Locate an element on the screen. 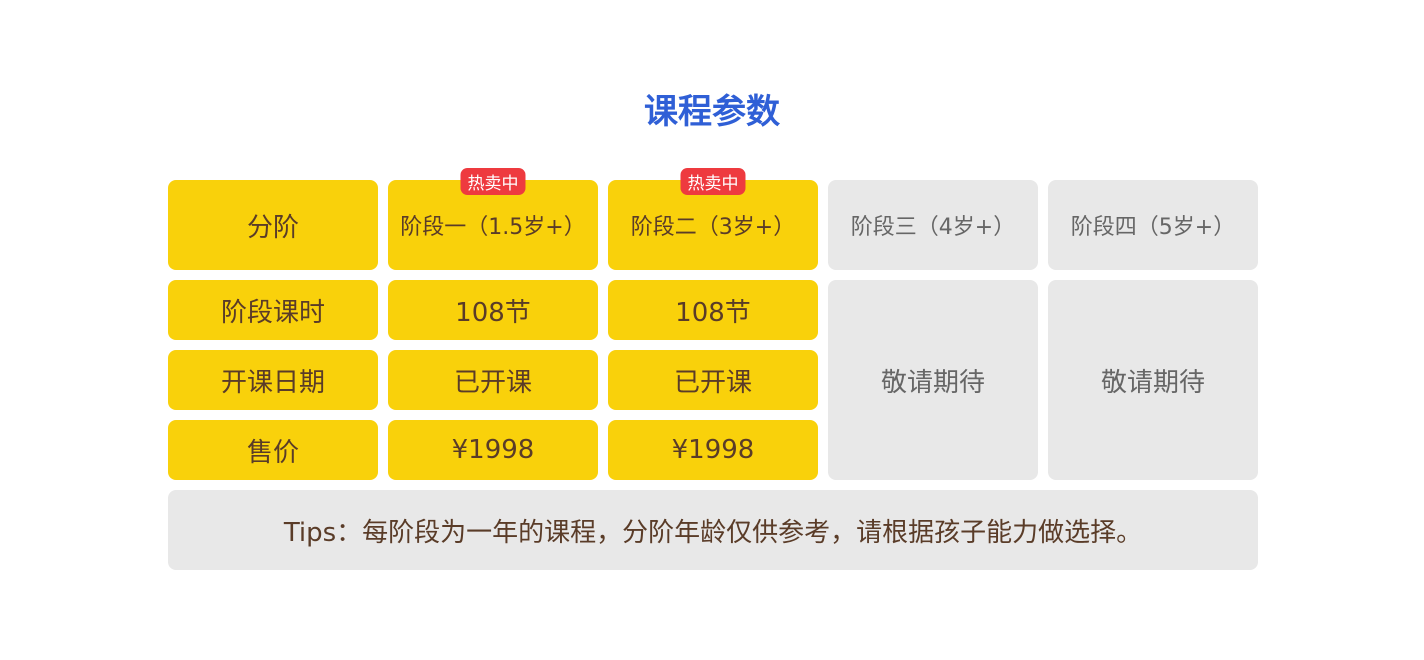 This screenshot has height=660, width=1424. header-cell-stage-2: 热卖中阶段二（3岁+） is located at coordinates (713, 219).